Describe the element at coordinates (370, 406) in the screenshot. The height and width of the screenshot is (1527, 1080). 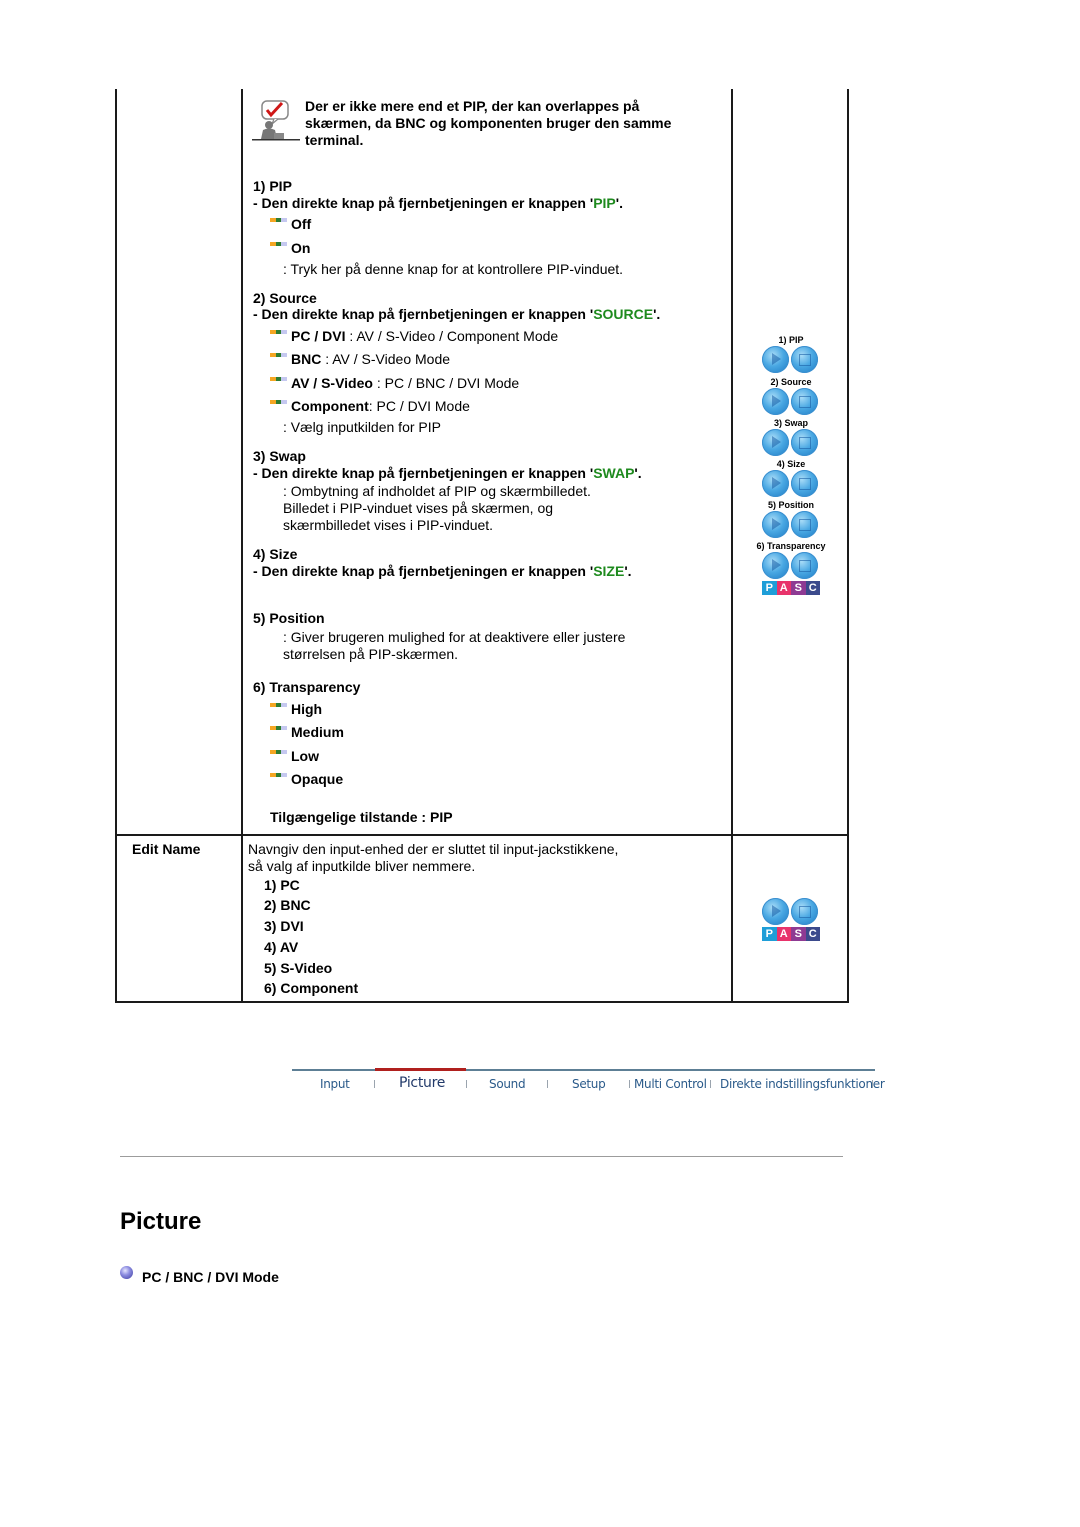
I see `source-option: Component: PC / DVI Mode` at that location.